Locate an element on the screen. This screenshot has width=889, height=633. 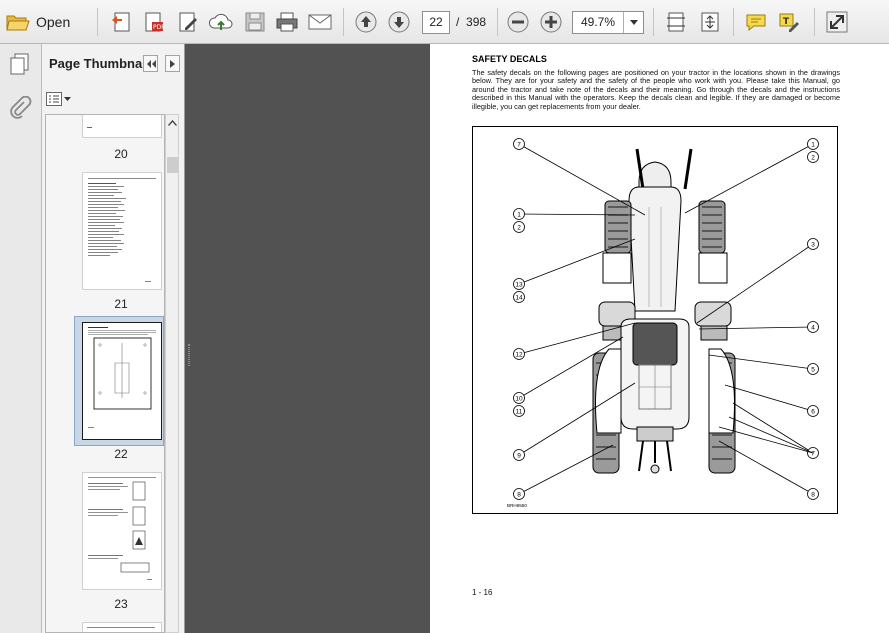
thumbnails-panel: Page Thumbna... 20 21 22 23 is located at coordinates (113, 338).